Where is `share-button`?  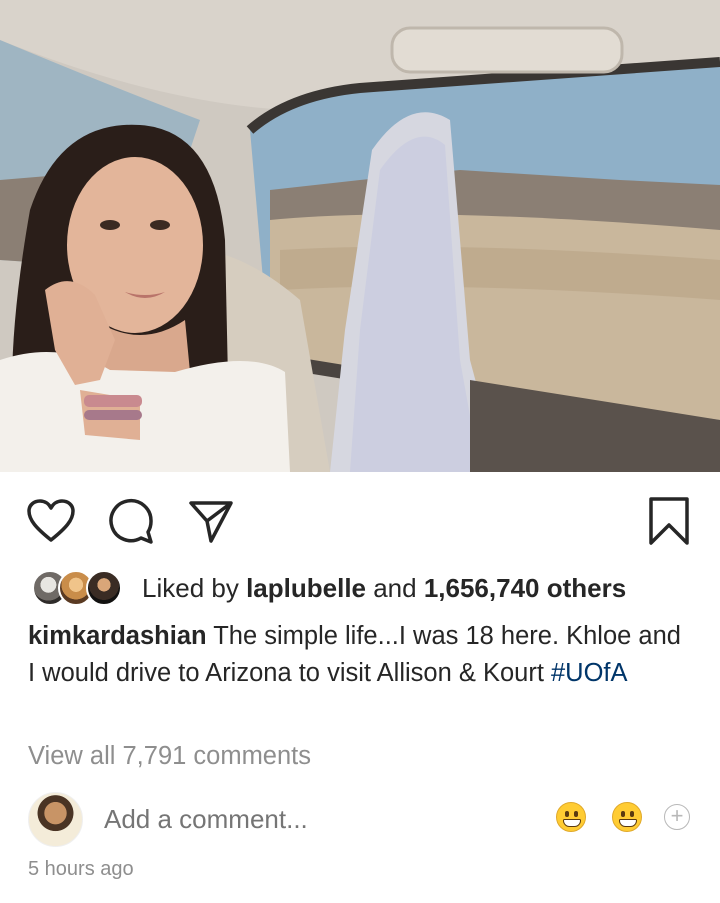 share-button is located at coordinates (211, 521).